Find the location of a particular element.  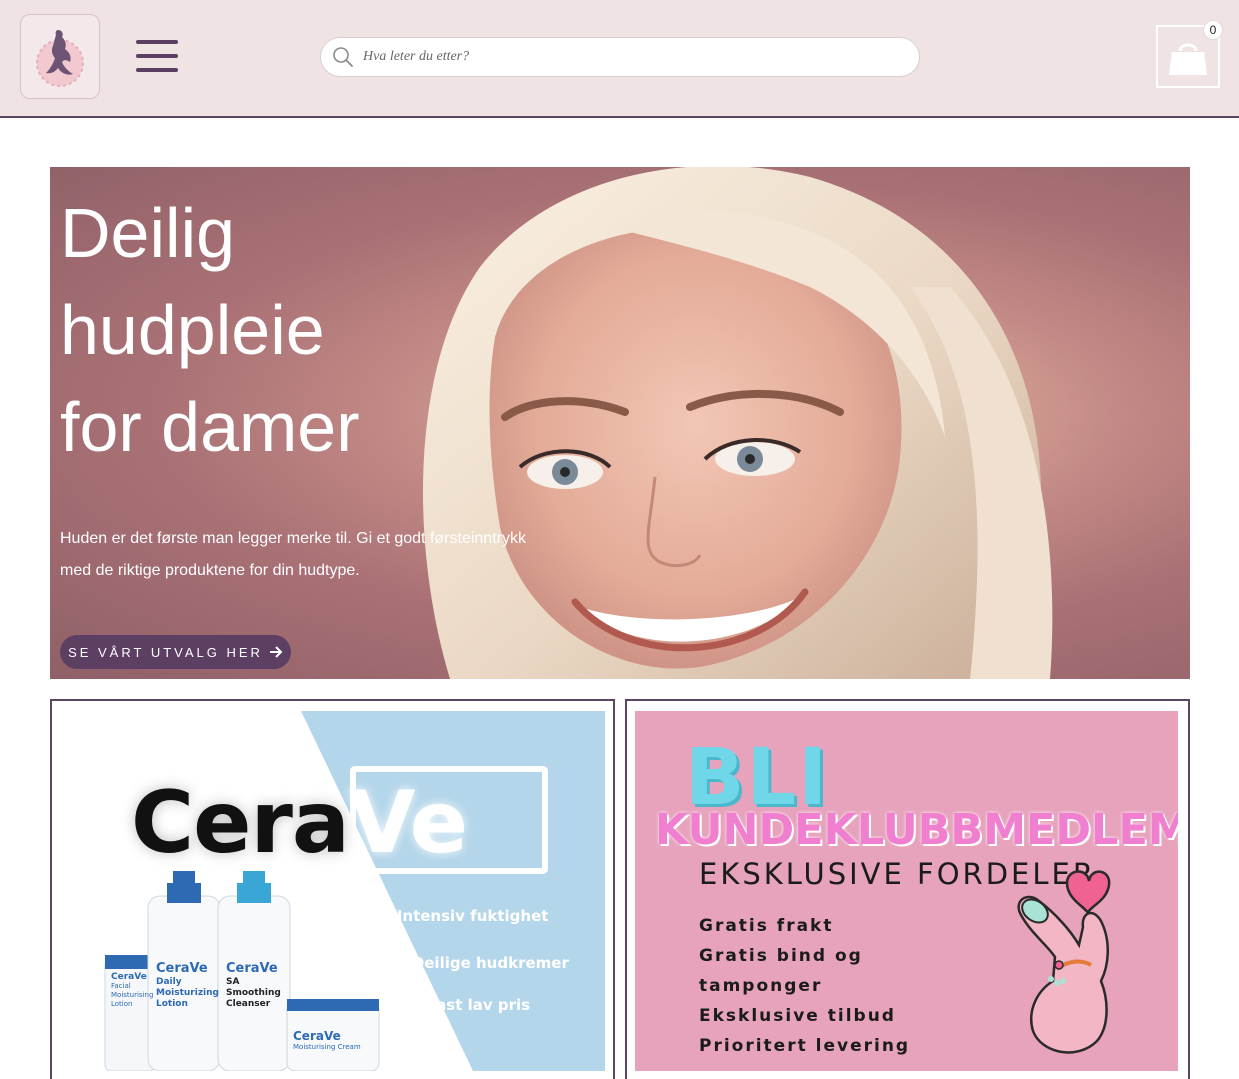

search-icon is located at coordinates (343, 57).